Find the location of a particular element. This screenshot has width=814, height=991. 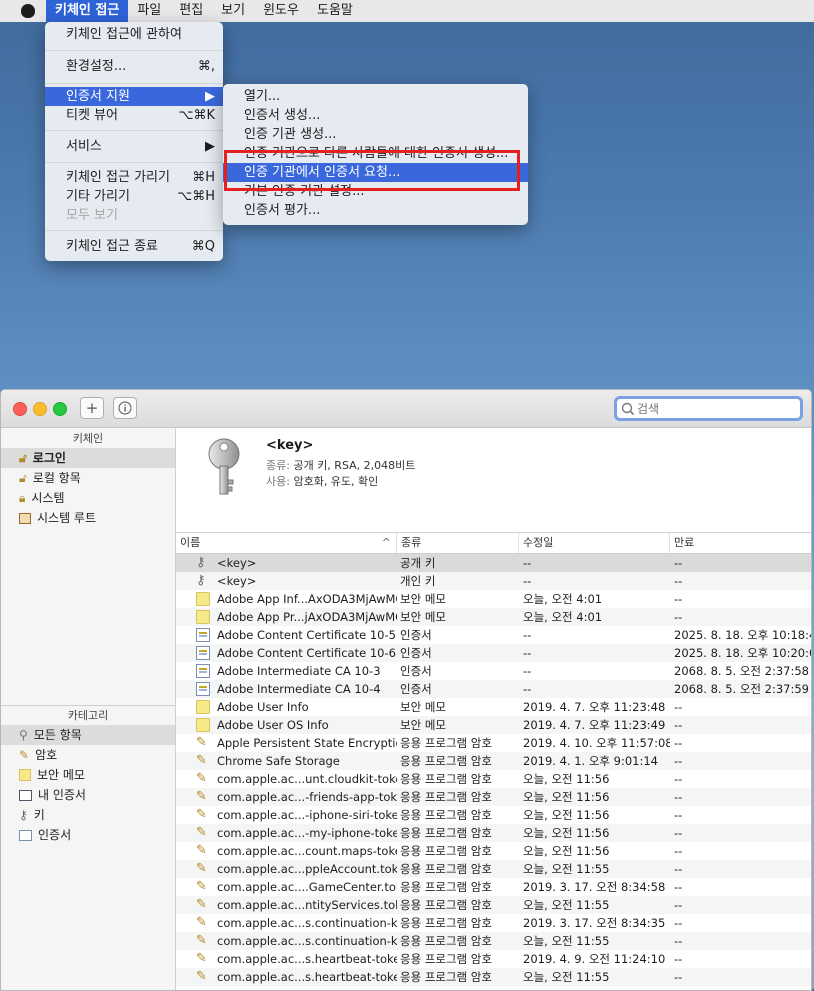

item-name: <key> is located at coordinates (290, 445).